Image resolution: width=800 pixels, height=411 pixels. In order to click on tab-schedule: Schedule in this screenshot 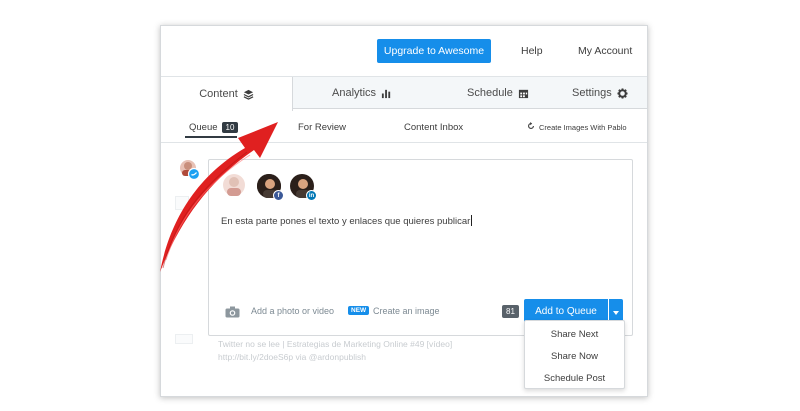, I will do `click(498, 93)`.